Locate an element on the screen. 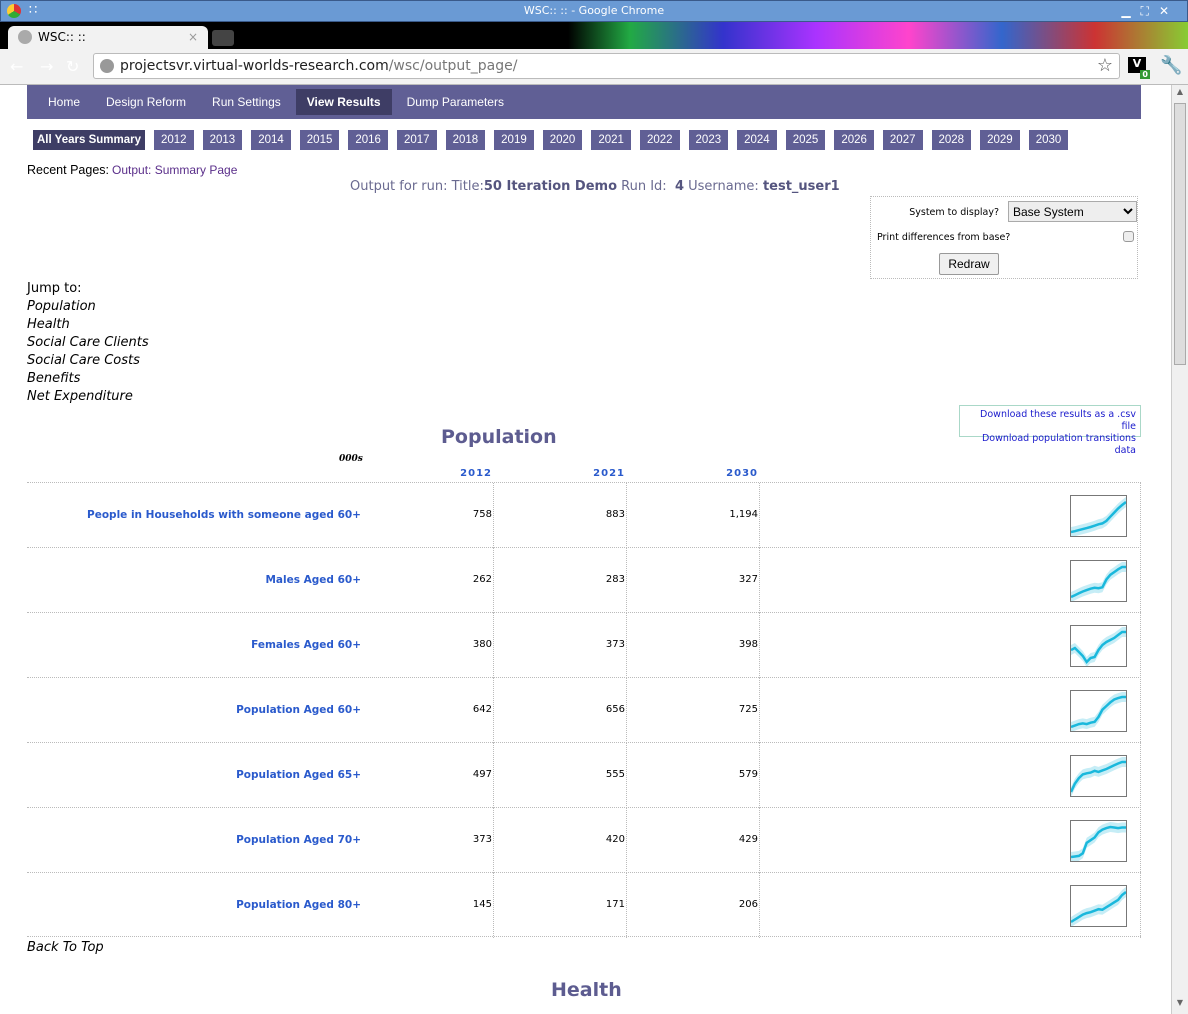 Image resolution: width=1188 pixels, height=1014 pixels. diff-checkbox is located at coordinates (1128, 236).